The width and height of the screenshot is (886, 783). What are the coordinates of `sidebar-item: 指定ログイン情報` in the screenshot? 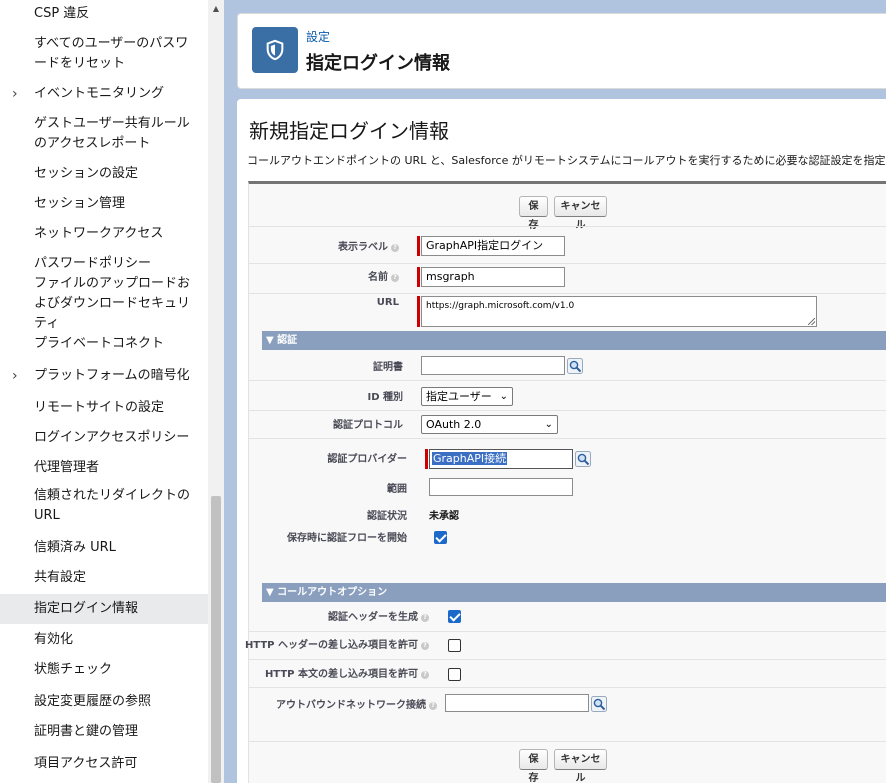 It's located at (104, 609).